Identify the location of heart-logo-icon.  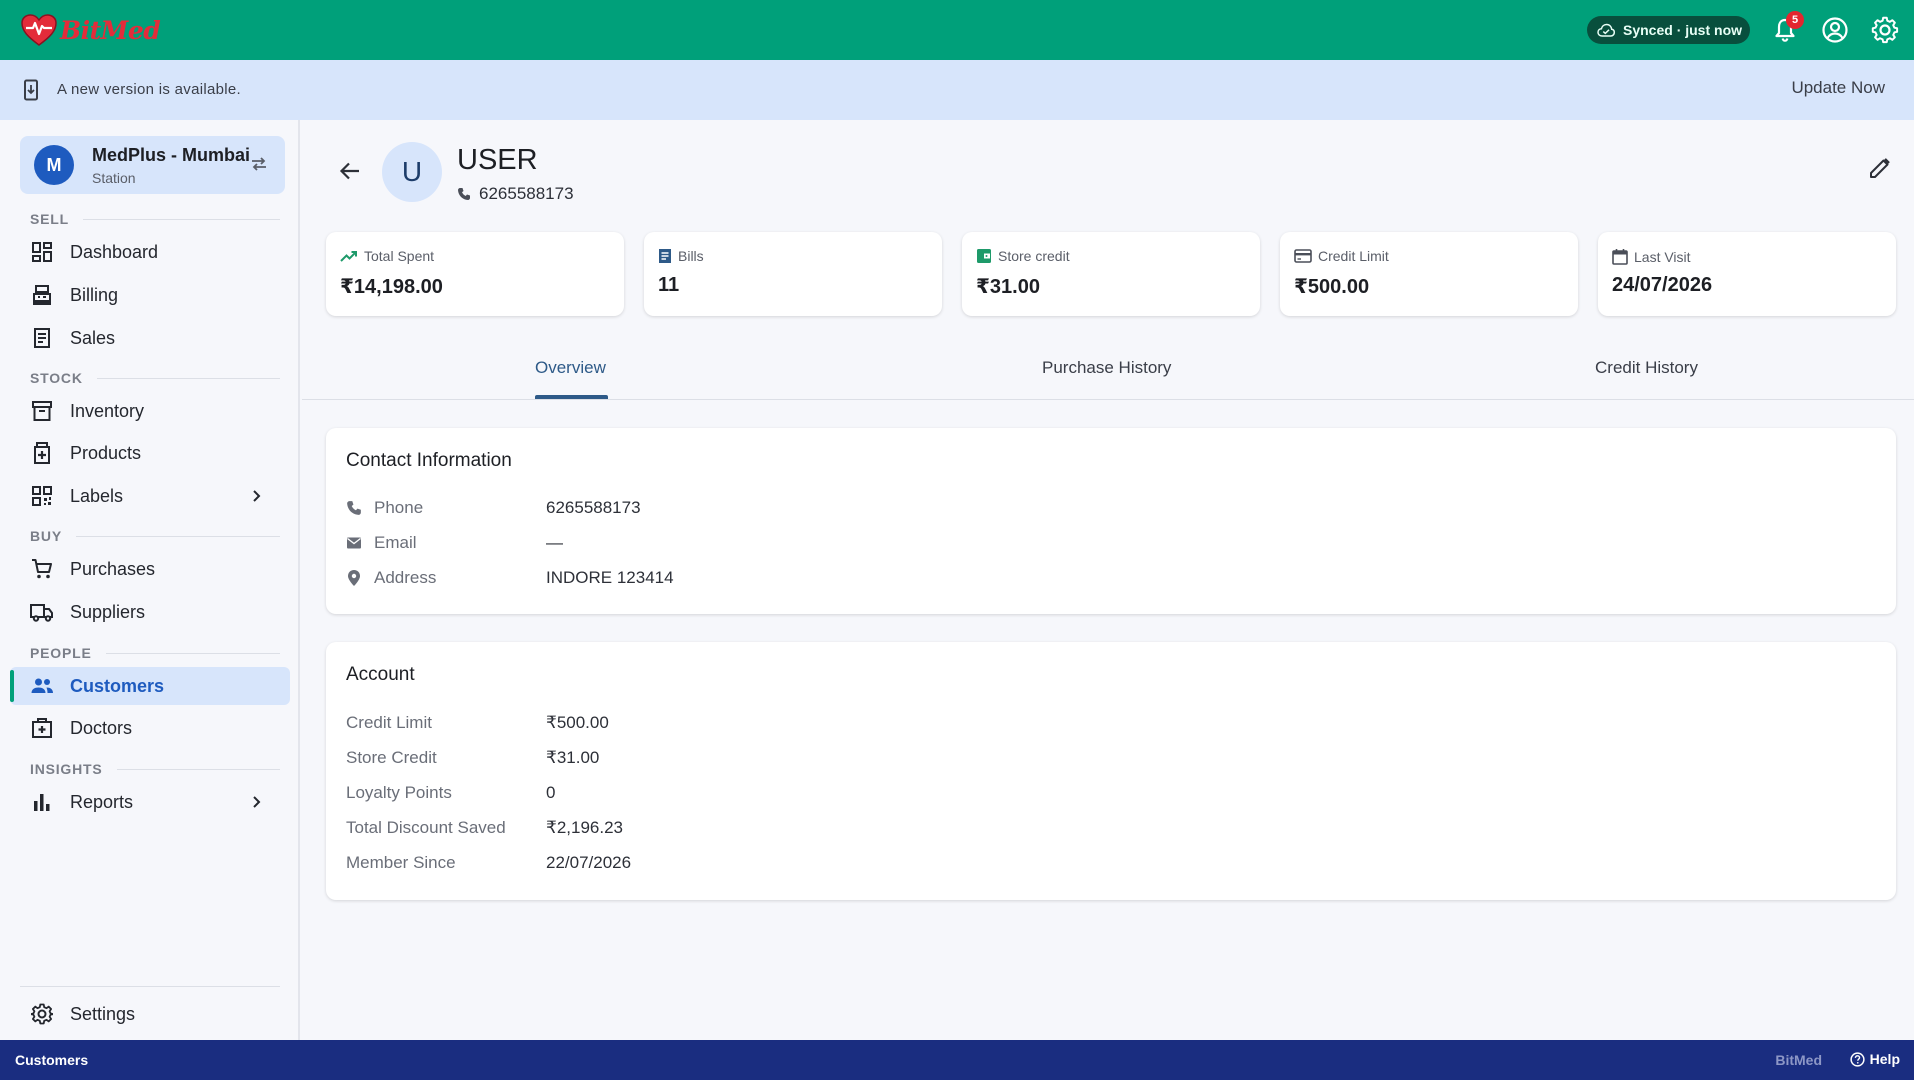
(39, 30).